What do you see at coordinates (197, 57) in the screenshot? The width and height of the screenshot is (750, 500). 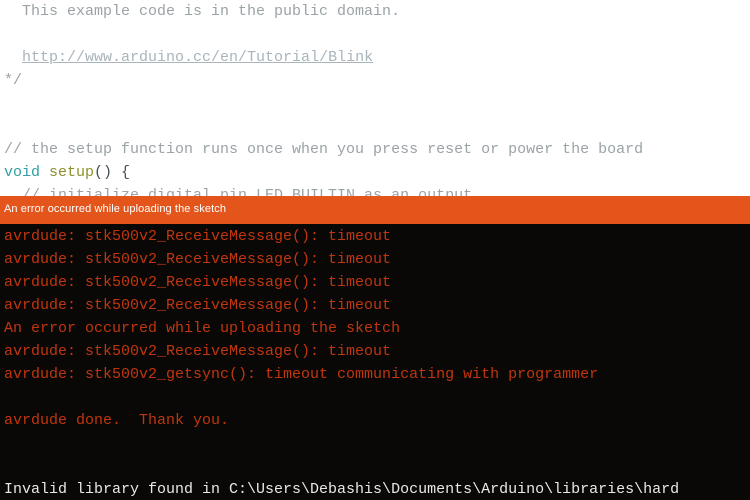 I see `code-token-link: http://www.arduino.cc/en/Tutorial/Blink` at bounding box center [197, 57].